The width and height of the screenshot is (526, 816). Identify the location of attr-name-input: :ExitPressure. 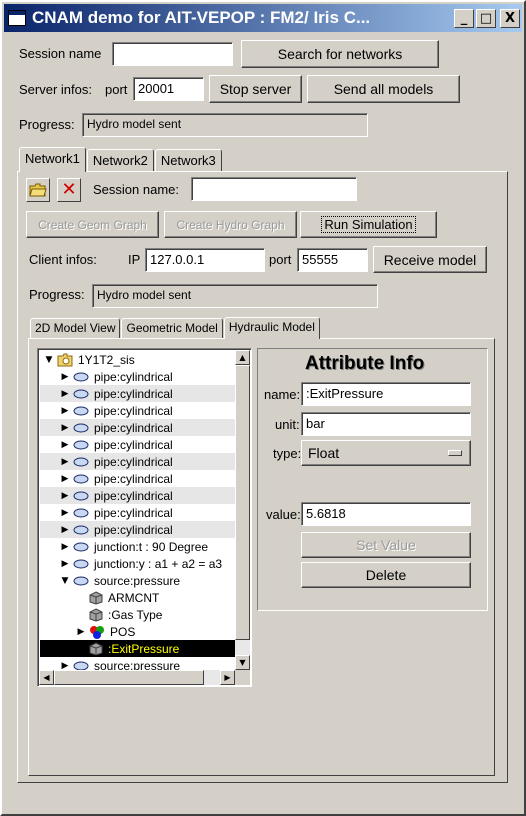
(386, 394).